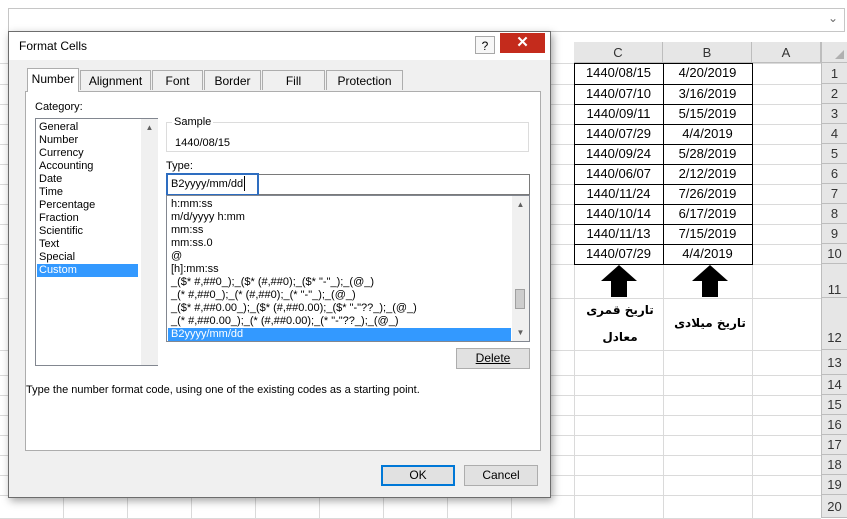 This screenshot has height=519, width=847. What do you see at coordinates (177, 80) in the screenshot?
I see `tab-font: Font` at bounding box center [177, 80].